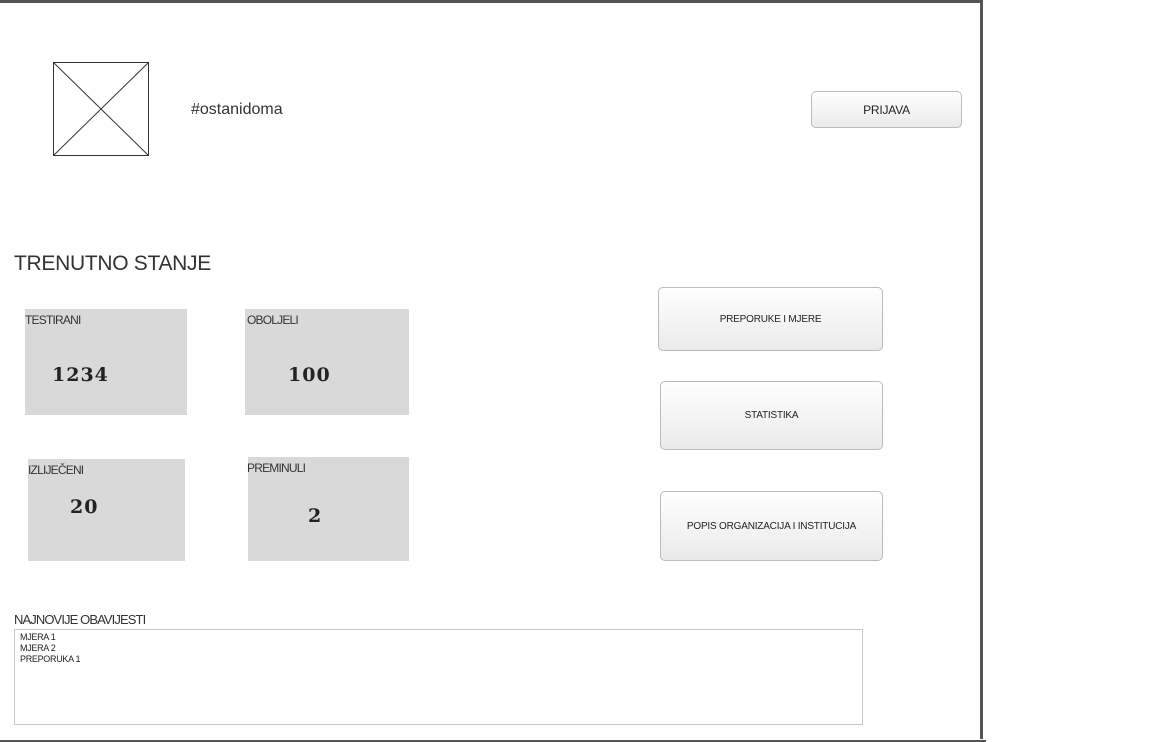  What do you see at coordinates (273, 320) in the screenshot?
I see `stat-label: OBOLJELI` at bounding box center [273, 320].